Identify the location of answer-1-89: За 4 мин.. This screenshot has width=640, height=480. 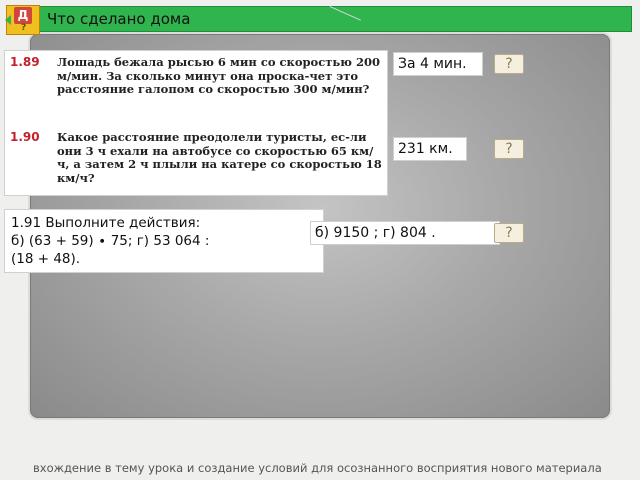
(438, 64).